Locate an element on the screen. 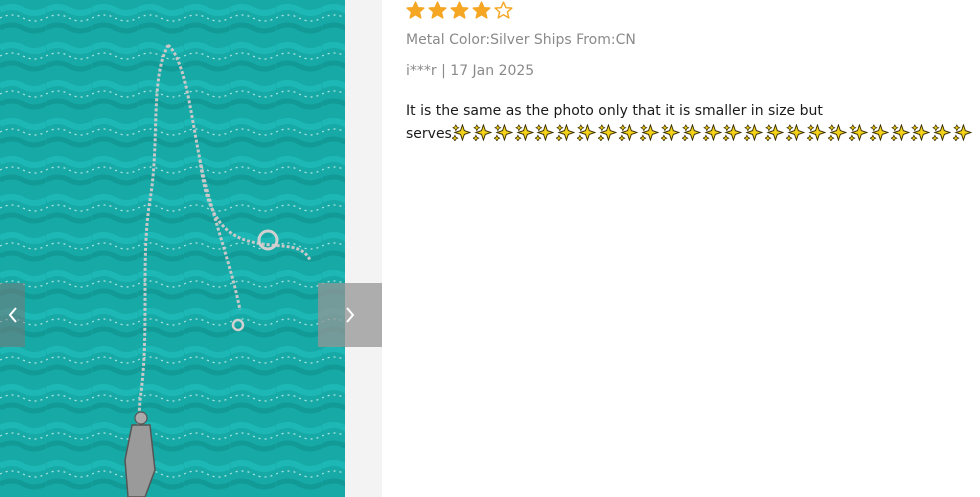 This screenshot has height=497, width=980. chevron-left-icon is located at coordinates (12, 315).